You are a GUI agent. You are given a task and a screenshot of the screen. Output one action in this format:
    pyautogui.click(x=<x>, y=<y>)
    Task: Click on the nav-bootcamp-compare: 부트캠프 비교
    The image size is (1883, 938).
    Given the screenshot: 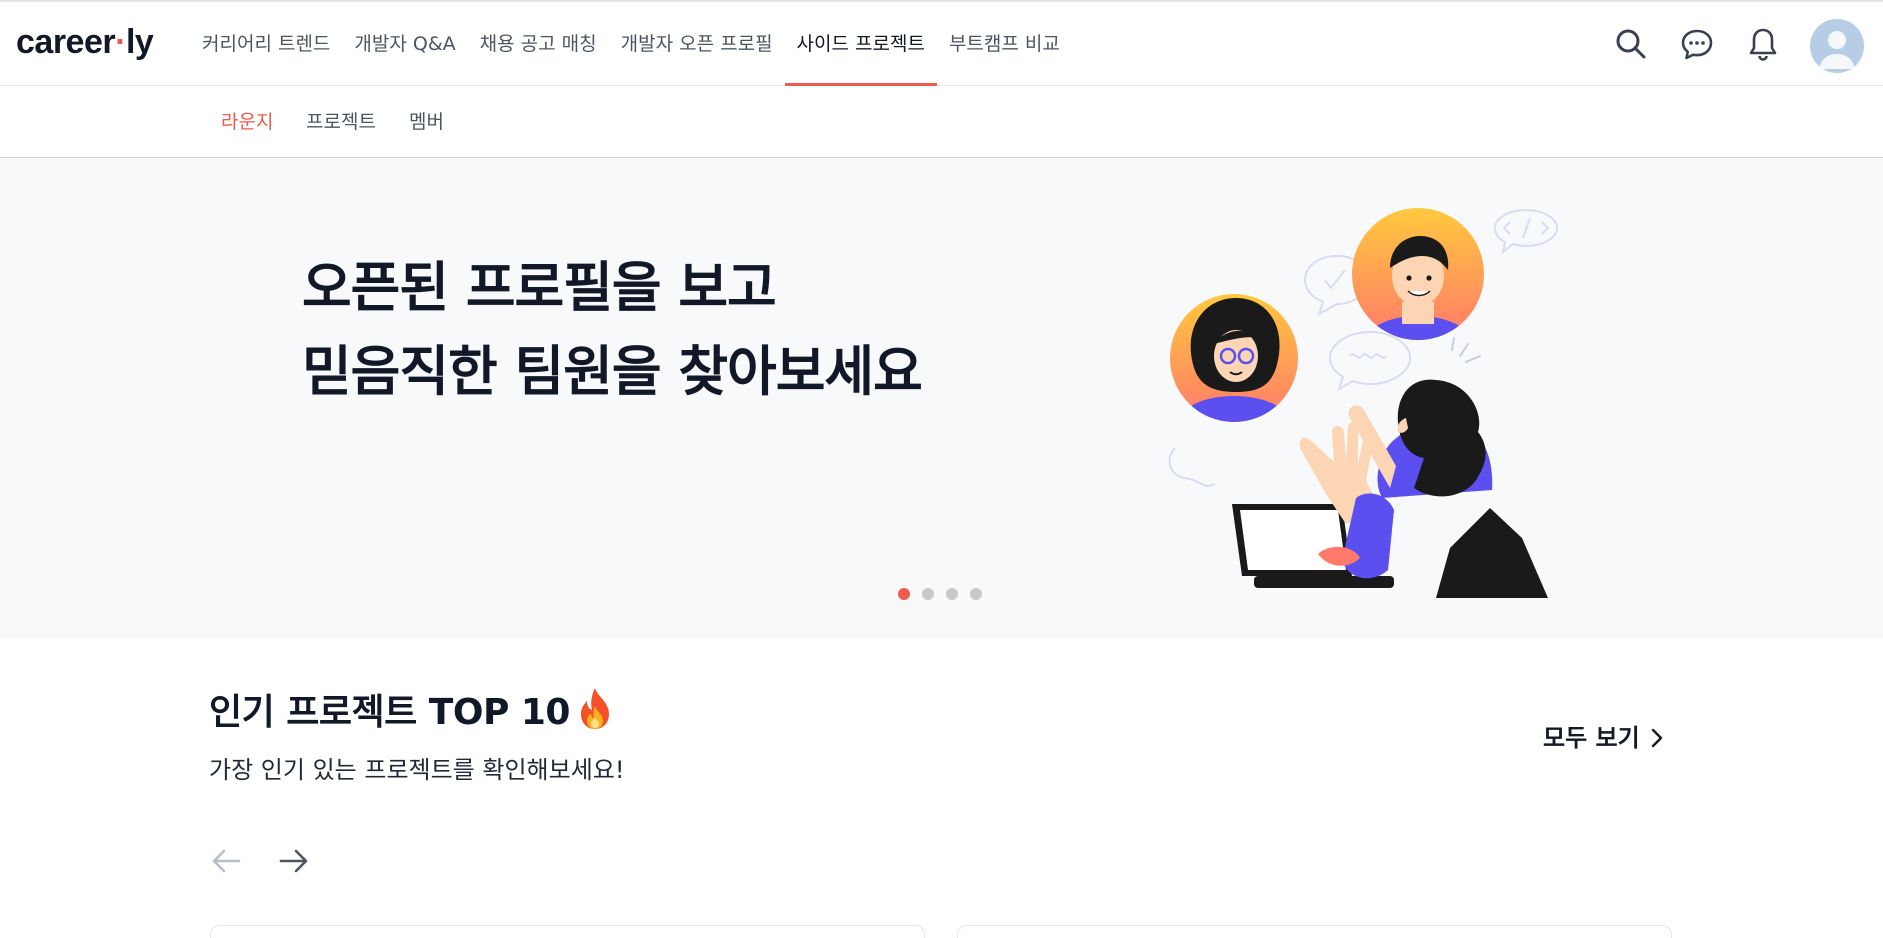 What is the action you would take?
    pyautogui.click(x=1004, y=44)
    